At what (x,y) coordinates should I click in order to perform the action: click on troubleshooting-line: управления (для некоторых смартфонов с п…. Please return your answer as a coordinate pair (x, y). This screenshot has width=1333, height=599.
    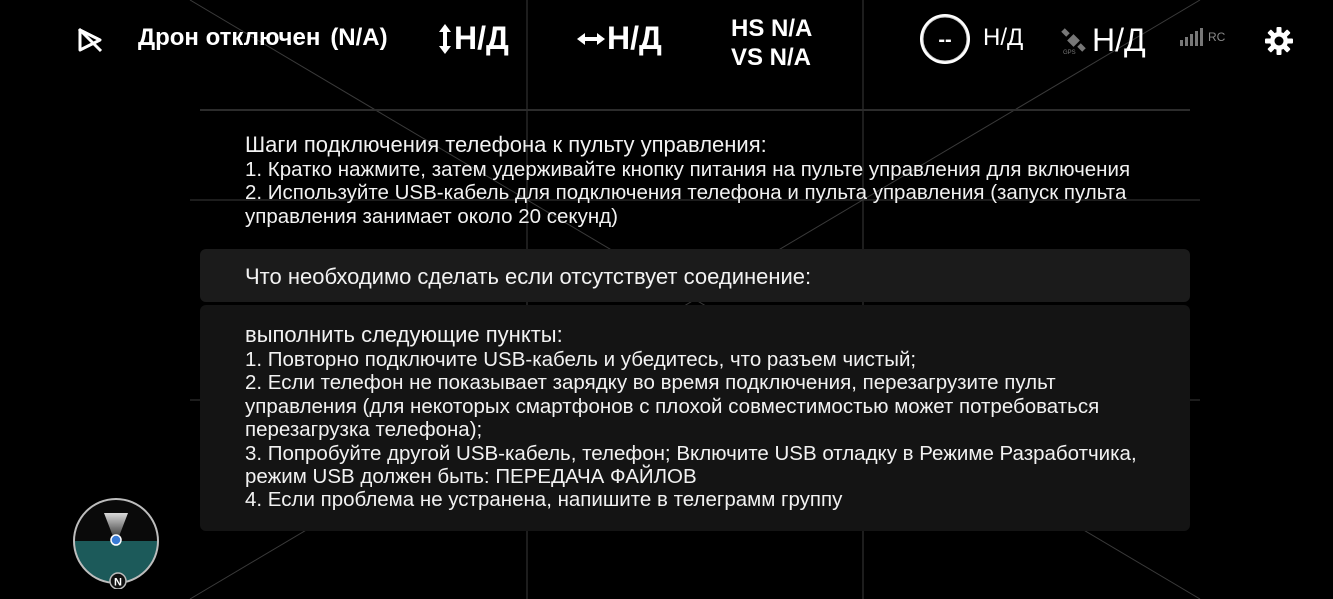
    Looking at the image, I should click on (672, 406).